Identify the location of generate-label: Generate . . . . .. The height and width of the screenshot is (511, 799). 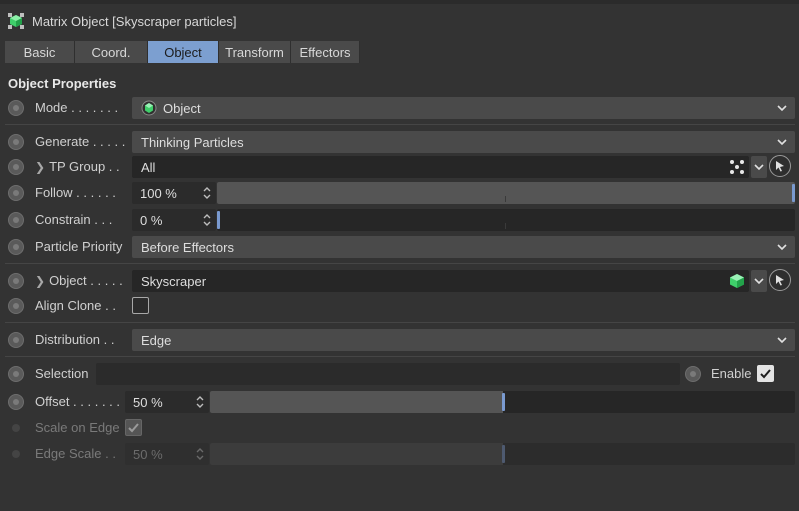
(80, 141).